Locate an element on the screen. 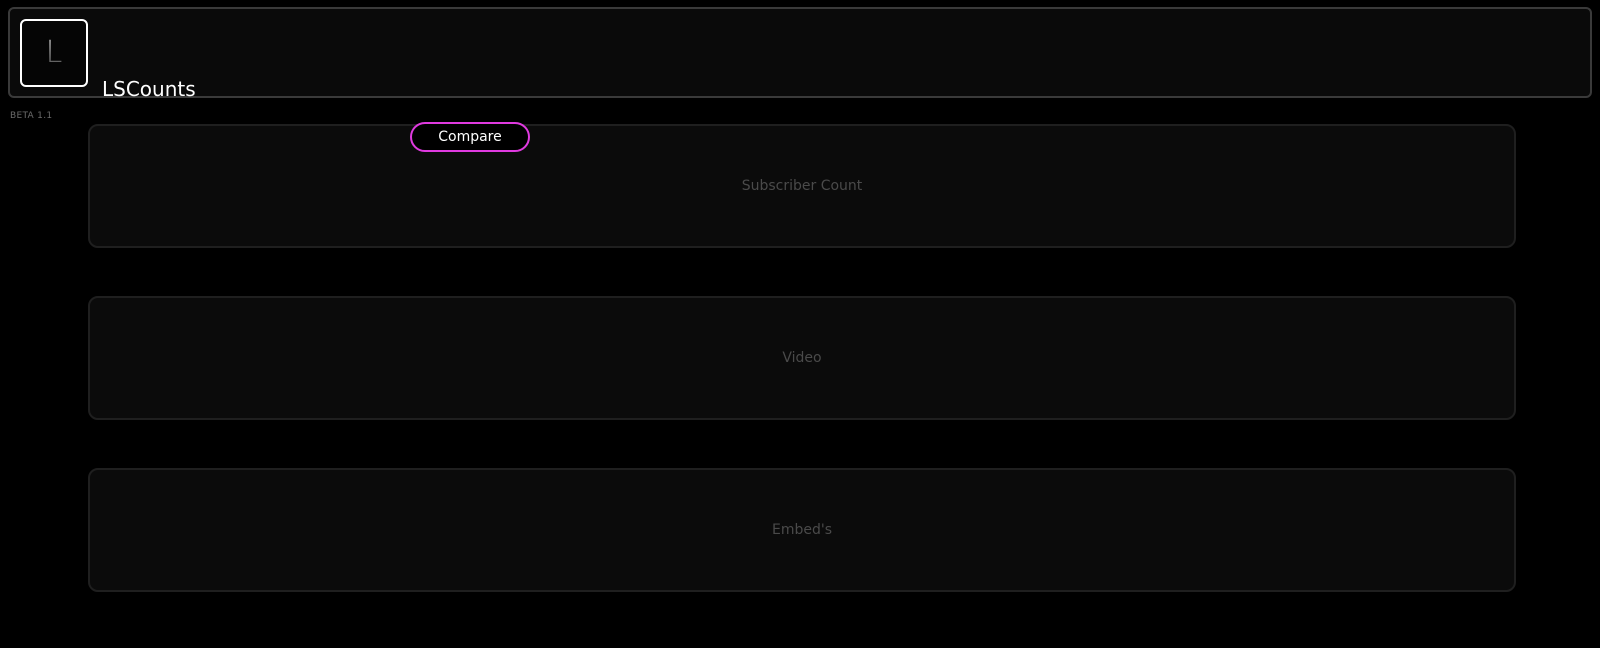 The height and width of the screenshot is (648, 1600). subscriber-count-label: Subscriber Count is located at coordinates (802, 186).